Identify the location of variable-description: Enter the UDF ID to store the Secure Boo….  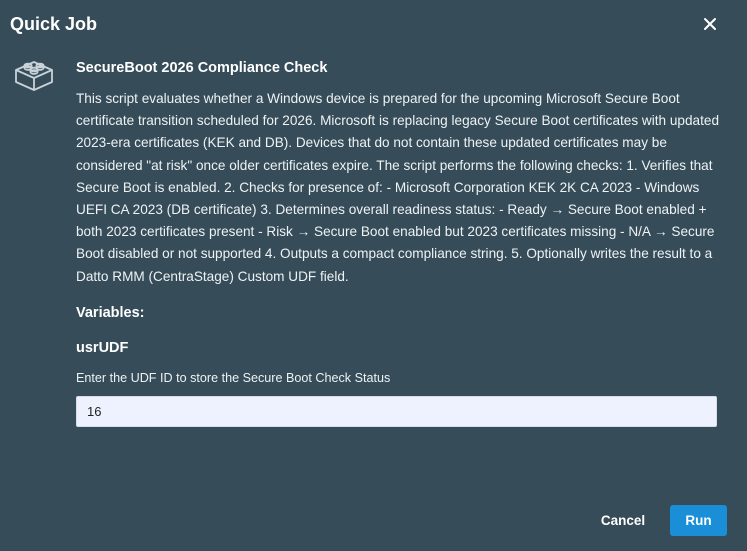
(233, 377).